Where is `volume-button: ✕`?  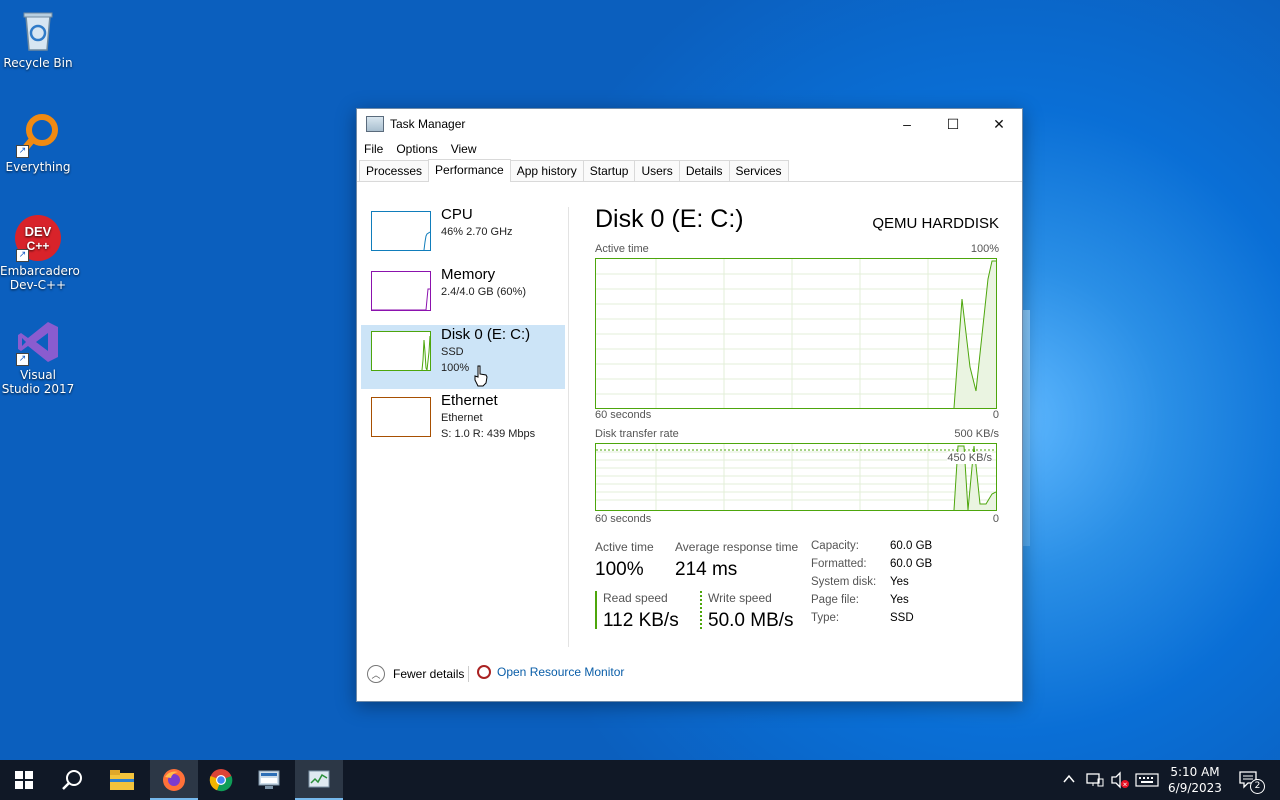
volume-button: ✕ is located at coordinates (1120, 781).